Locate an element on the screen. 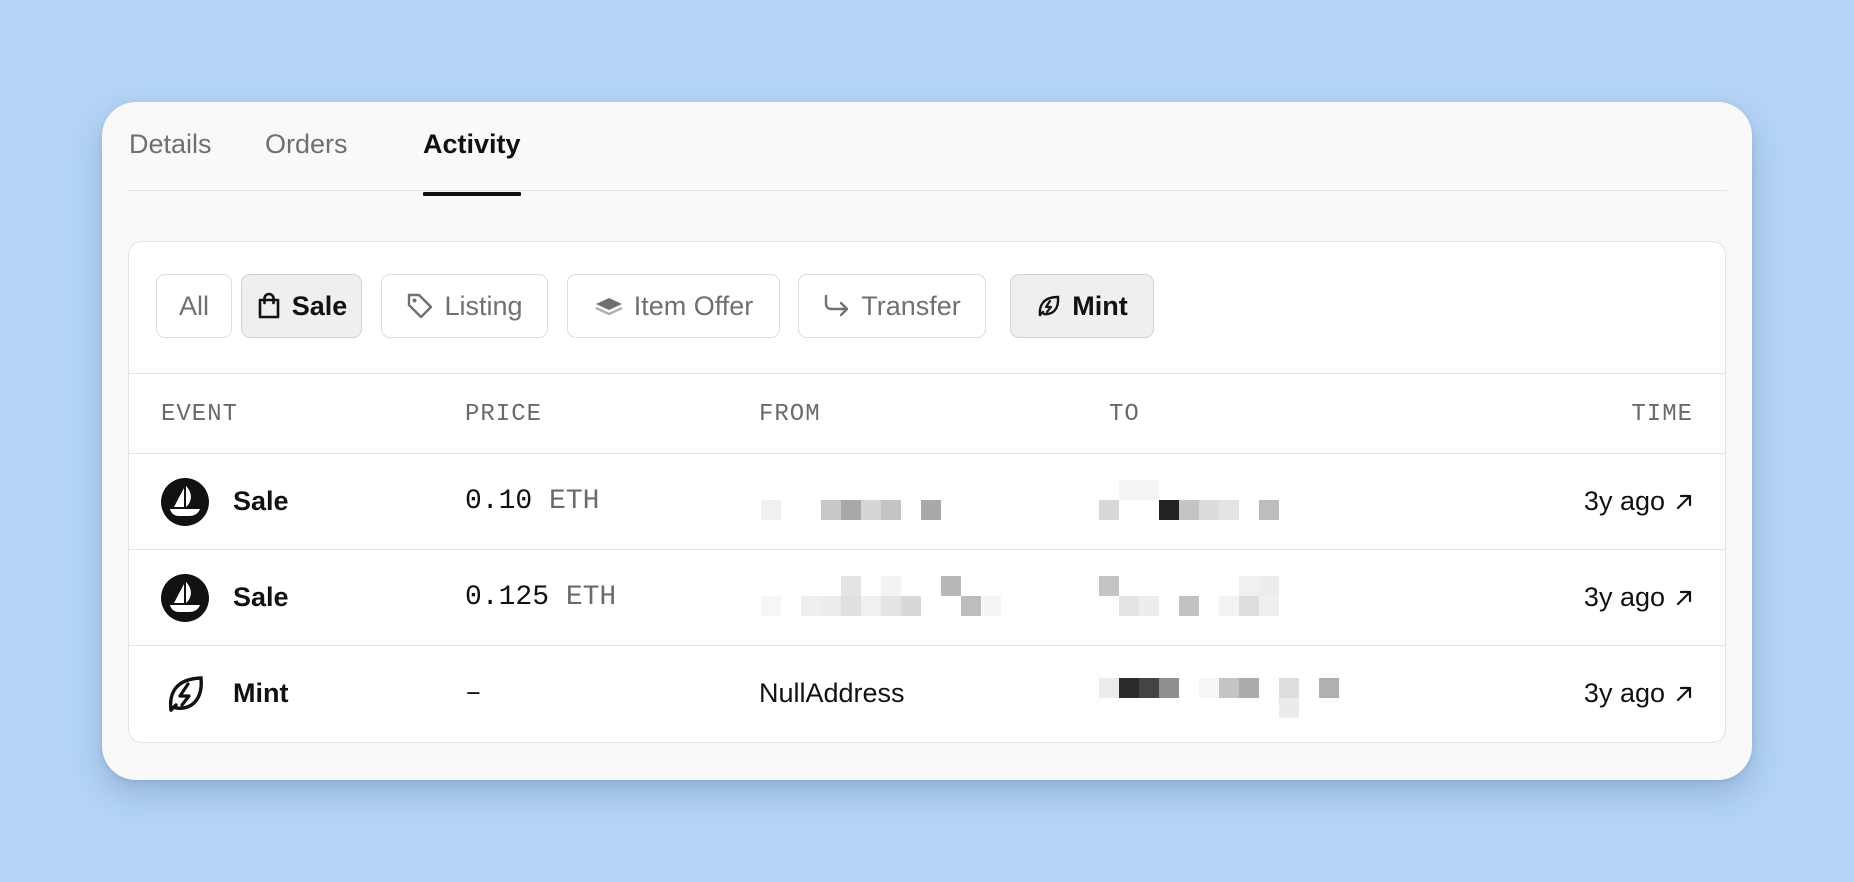 The height and width of the screenshot is (882, 1854). filter-sale-label: Sale is located at coordinates (319, 305).